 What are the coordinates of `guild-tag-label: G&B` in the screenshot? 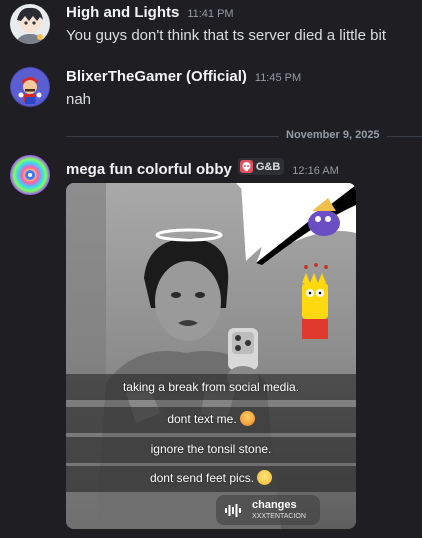 It's located at (268, 166).